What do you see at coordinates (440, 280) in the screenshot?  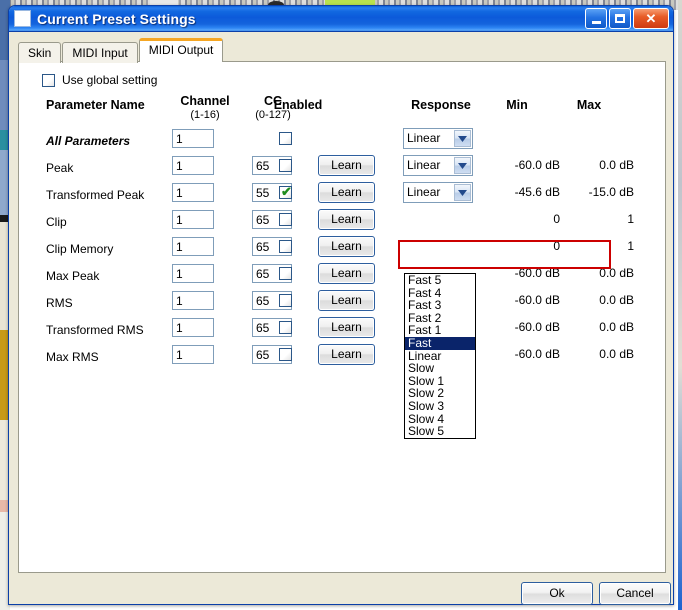 I see `dropdown-option: Fast 5` at bounding box center [440, 280].